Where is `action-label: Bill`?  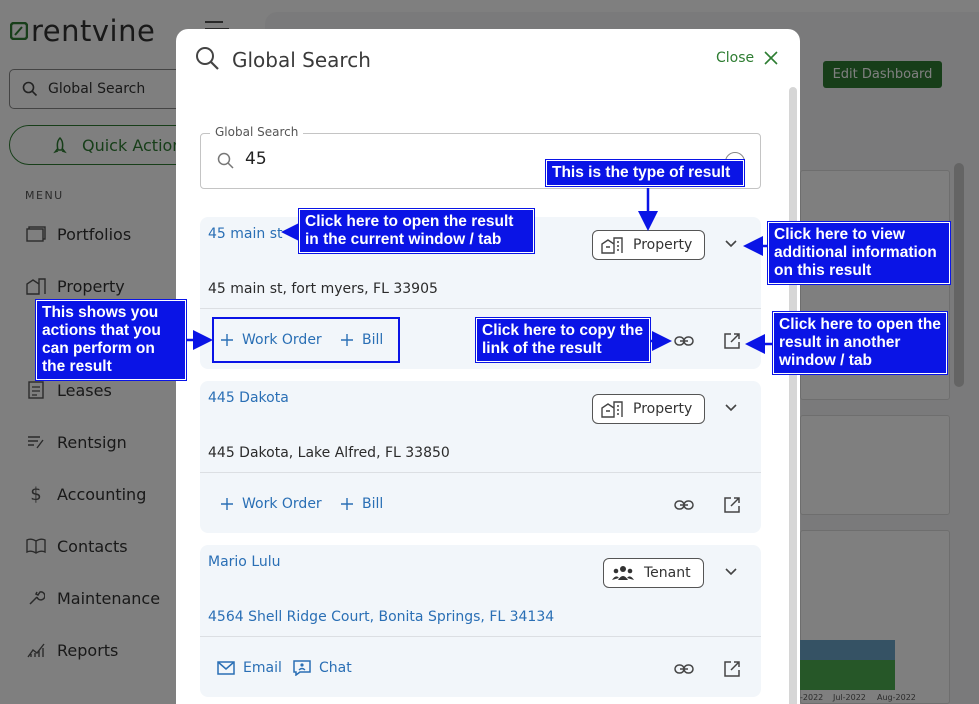 action-label: Bill is located at coordinates (373, 504).